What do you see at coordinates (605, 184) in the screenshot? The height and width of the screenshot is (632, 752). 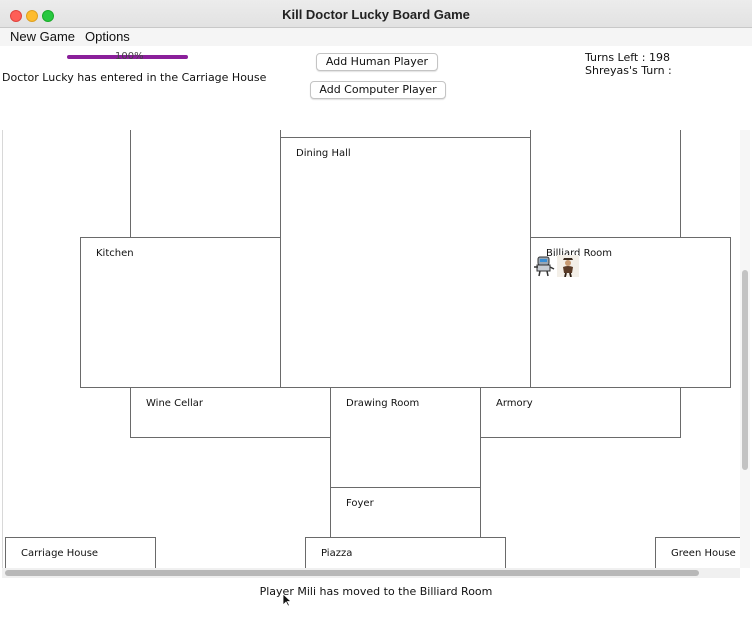 I see `room-upper-right` at bounding box center [605, 184].